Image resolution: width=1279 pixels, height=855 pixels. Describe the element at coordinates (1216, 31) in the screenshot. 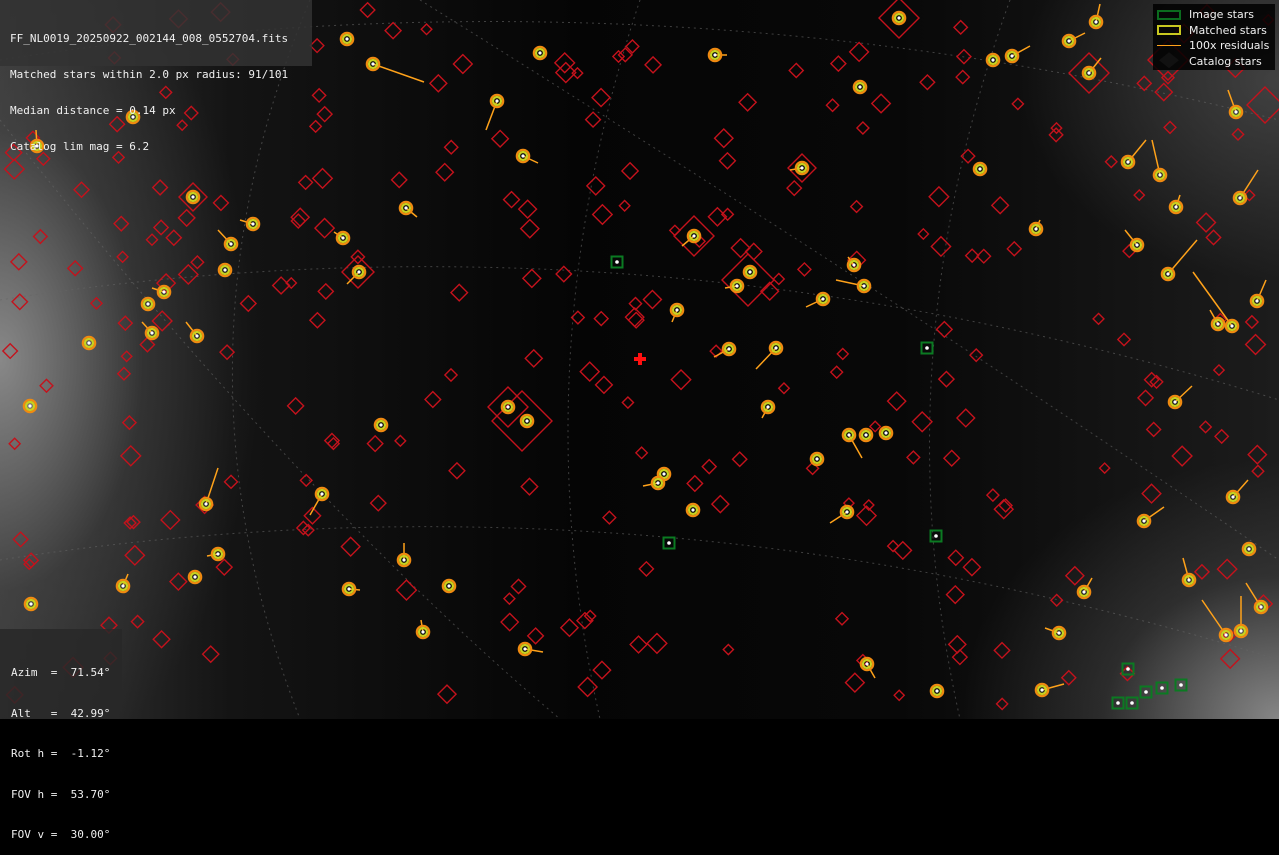

I see `legend-matched-stars: Matched stars` at that location.